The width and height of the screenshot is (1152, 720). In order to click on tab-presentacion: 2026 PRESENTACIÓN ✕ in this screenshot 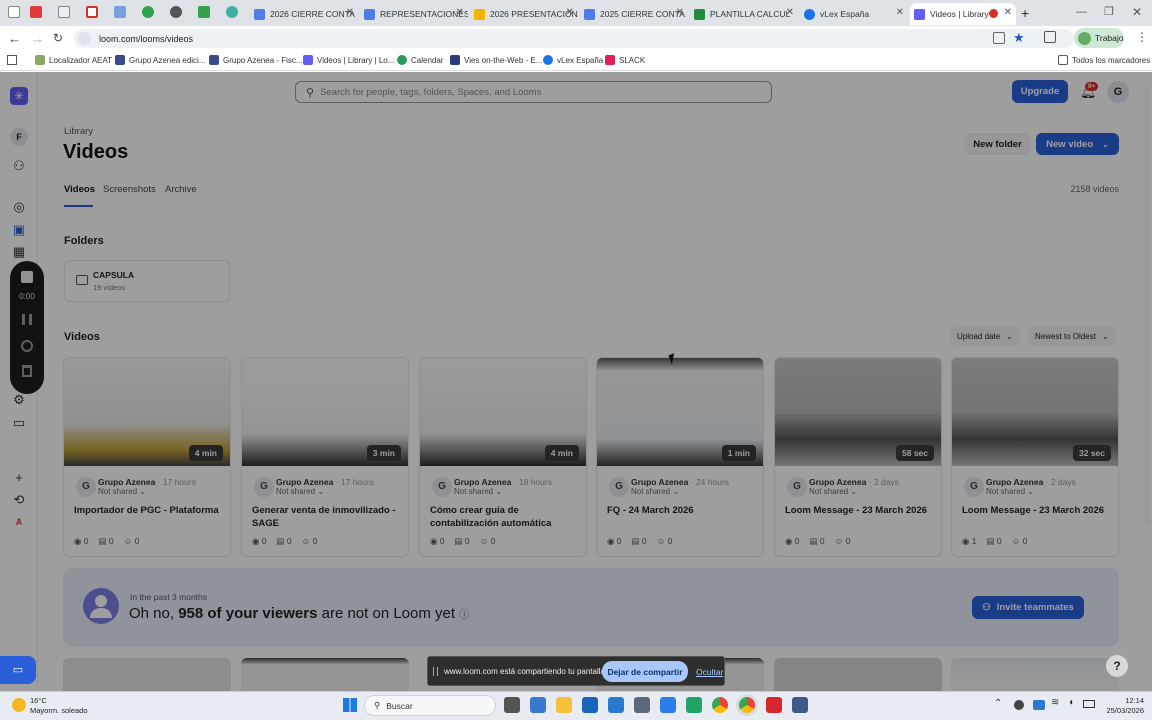, I will do `click(524, 14)`.